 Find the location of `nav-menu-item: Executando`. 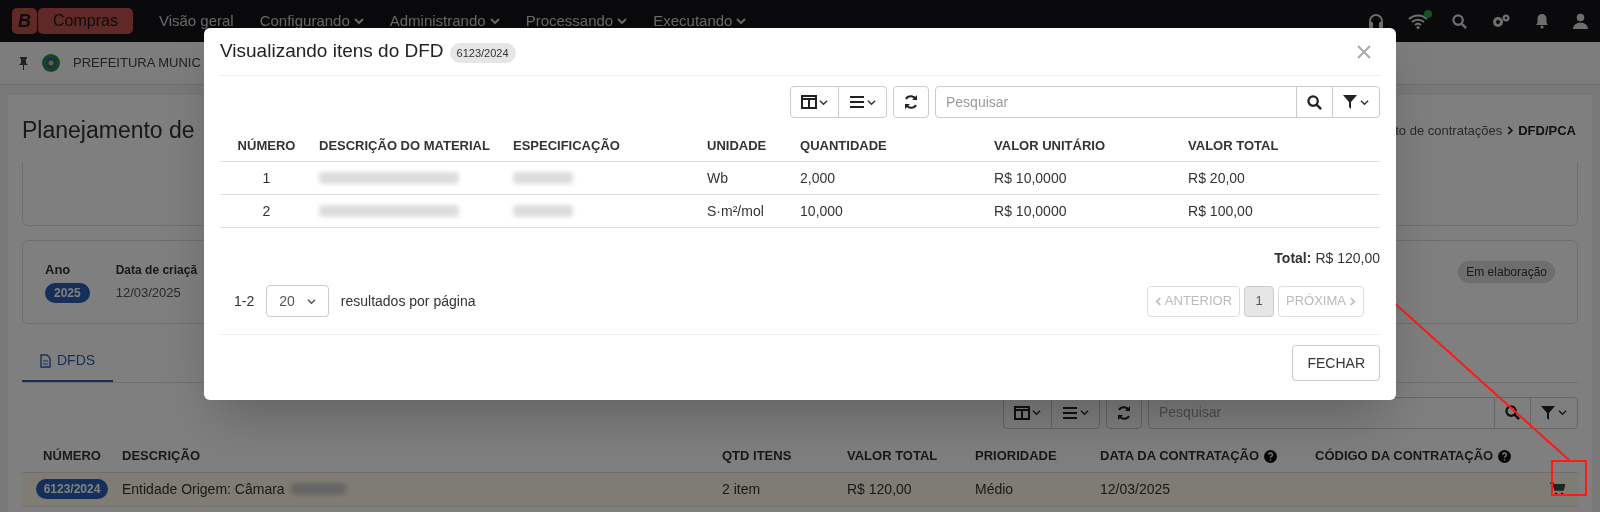

nav-menu-item: Executando is located at coordinates (700, 21).